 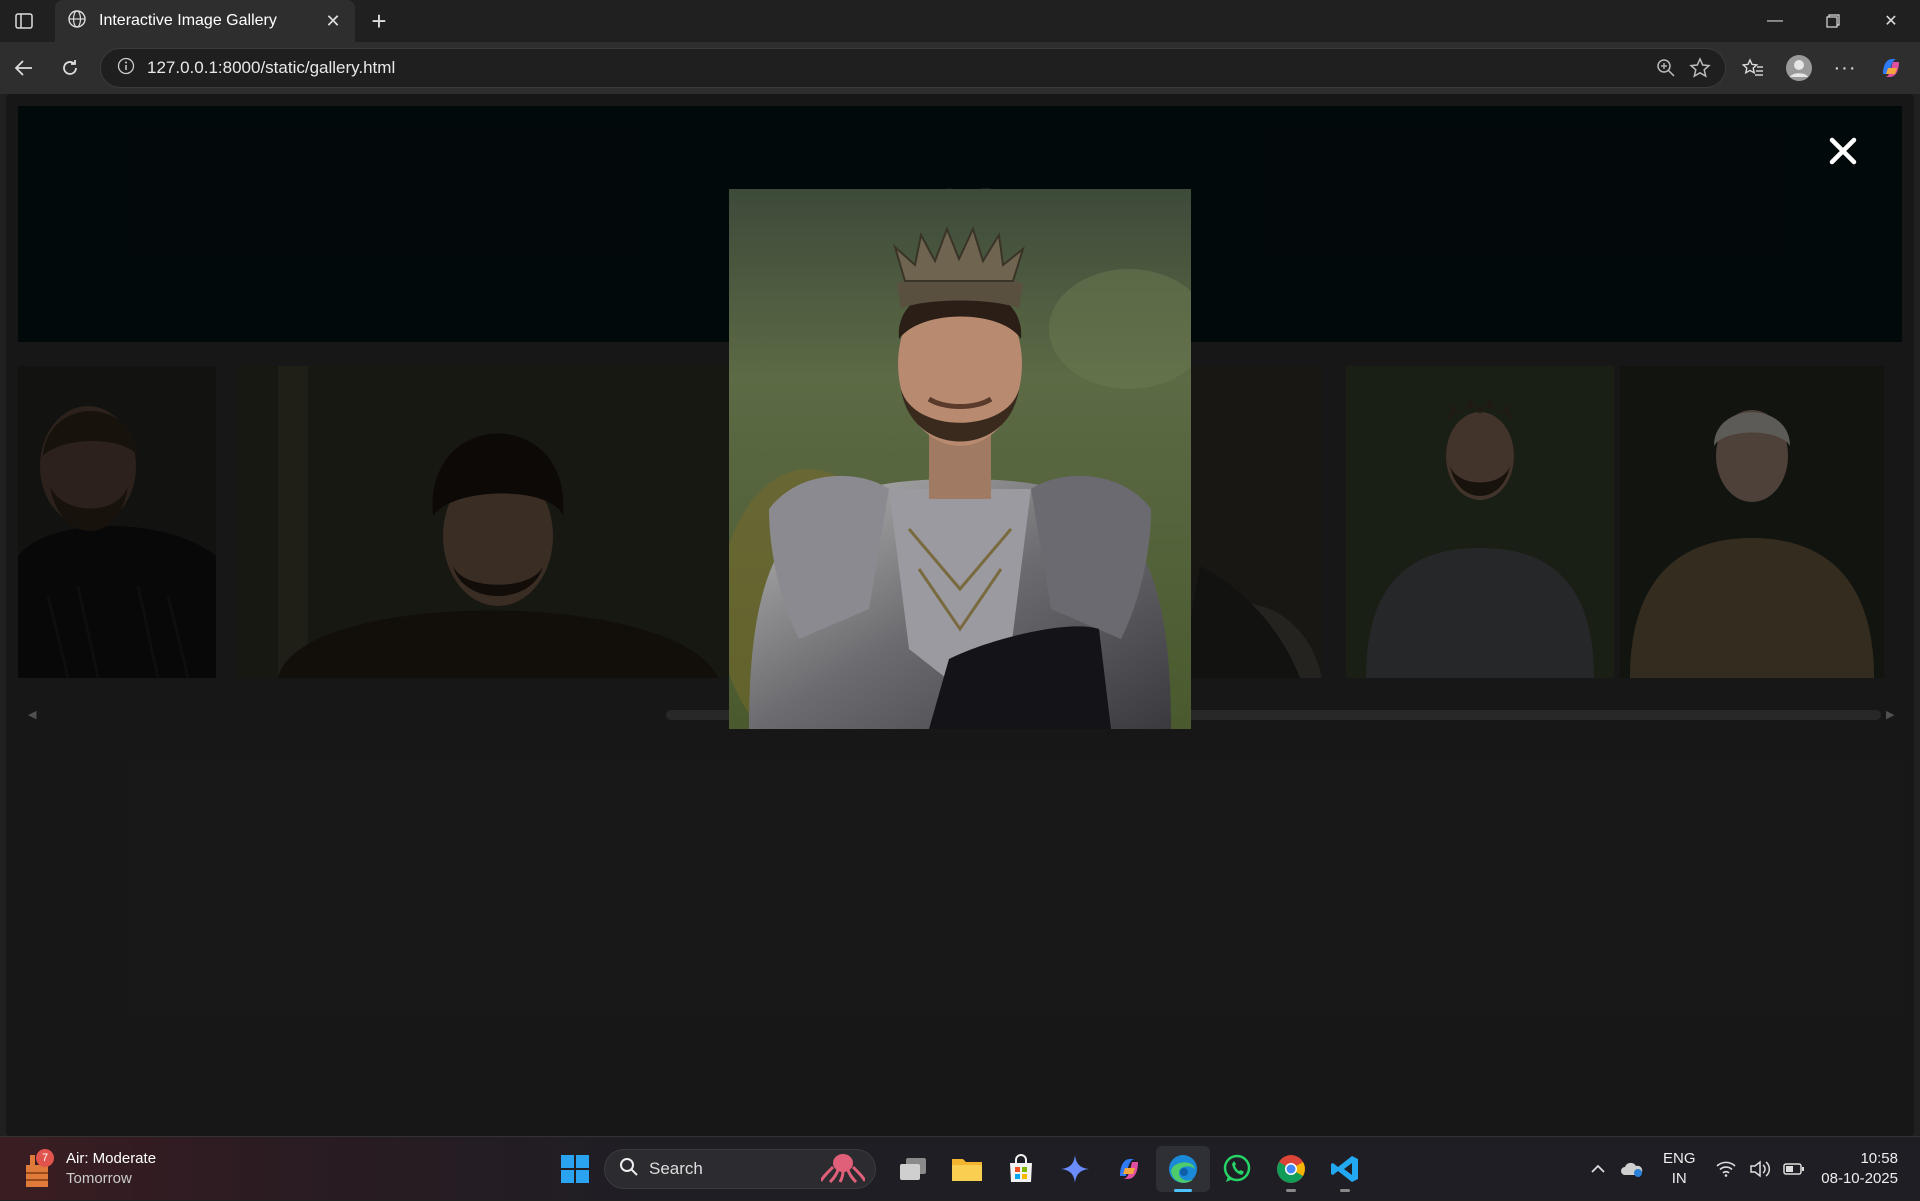 What do you see at coordinates (1859, 1178) in the screenshot?
I see `clock-date: 08-10-2025` at bounding box center [1859, 1178].